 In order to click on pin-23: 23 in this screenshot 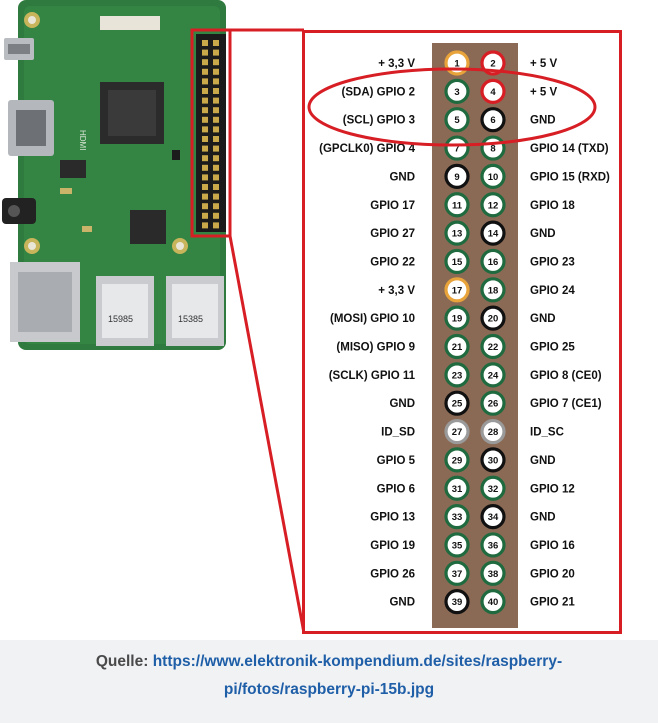, I will do `click(457, 375)`.